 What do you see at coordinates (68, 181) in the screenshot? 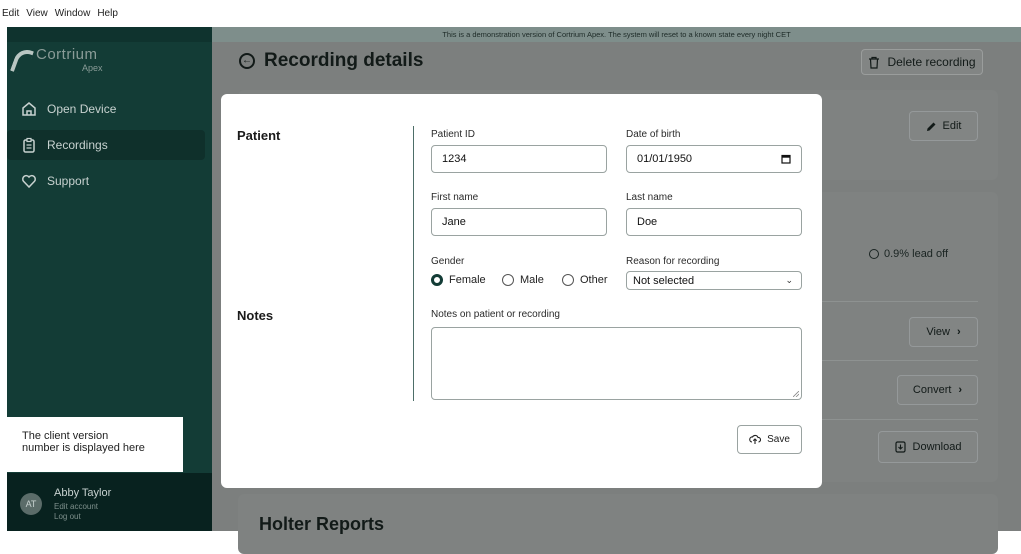
I see `sidebar-item-label: Support` at bounding box center [68, 181].